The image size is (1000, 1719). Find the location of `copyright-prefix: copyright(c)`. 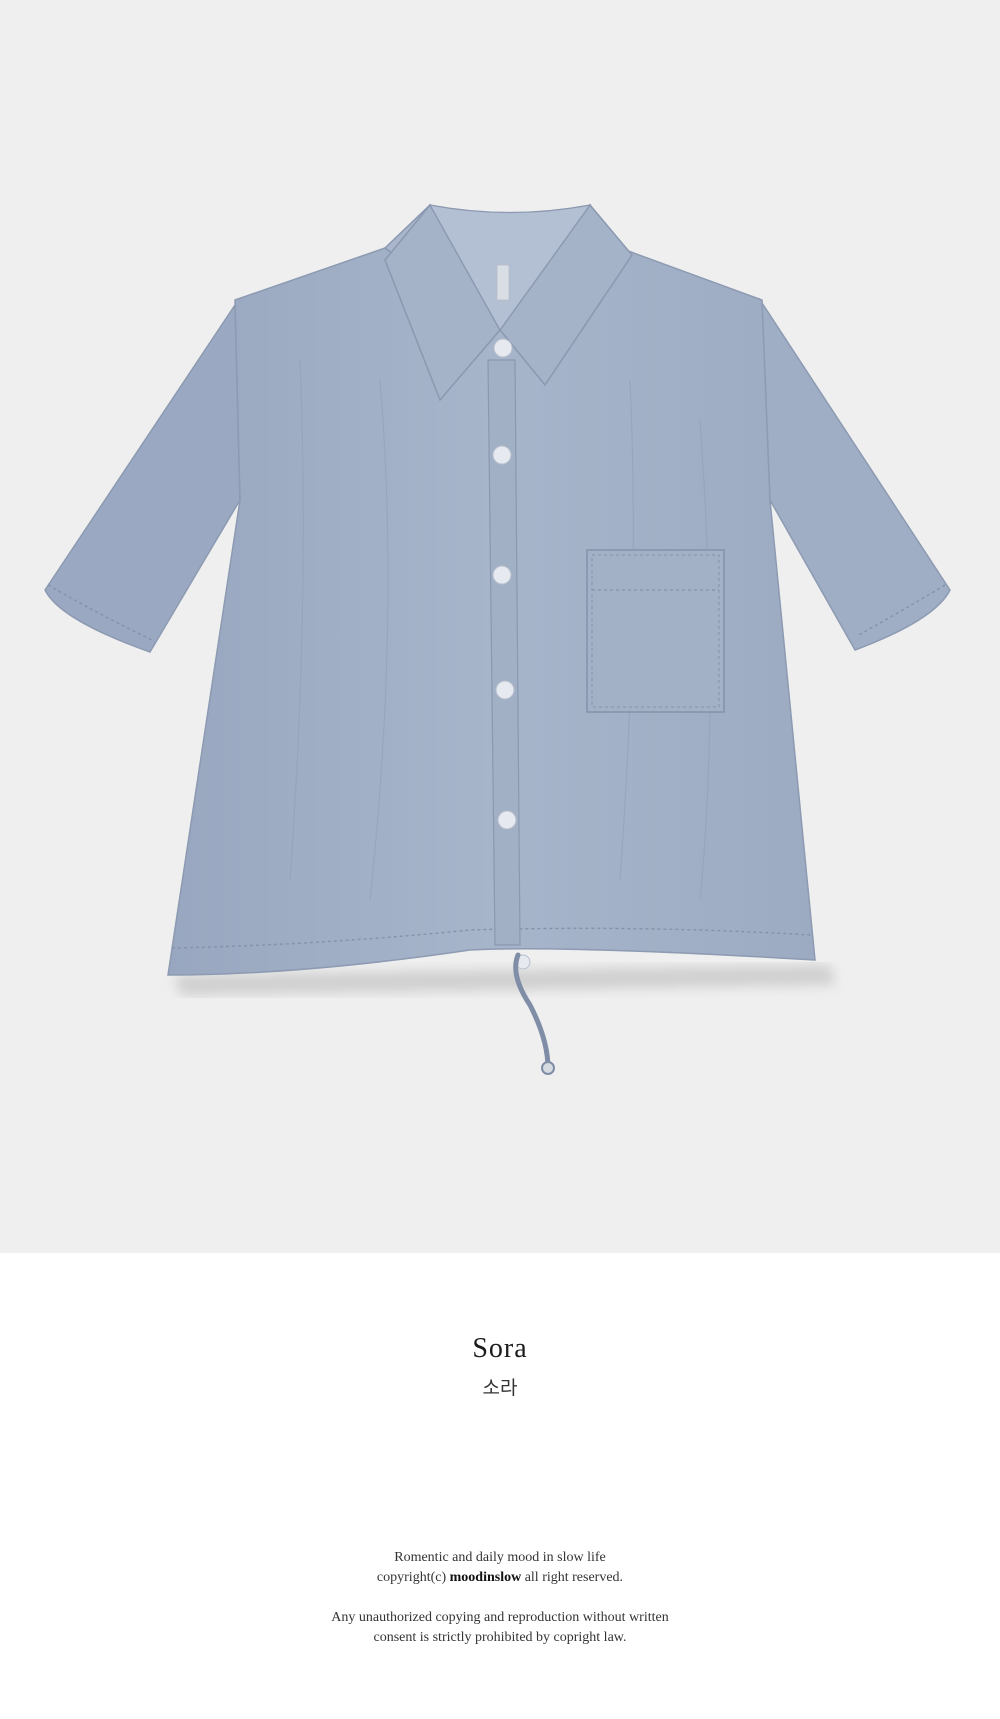

copyright-prefix: copyright(c) is located at coordinates (413, 1577).